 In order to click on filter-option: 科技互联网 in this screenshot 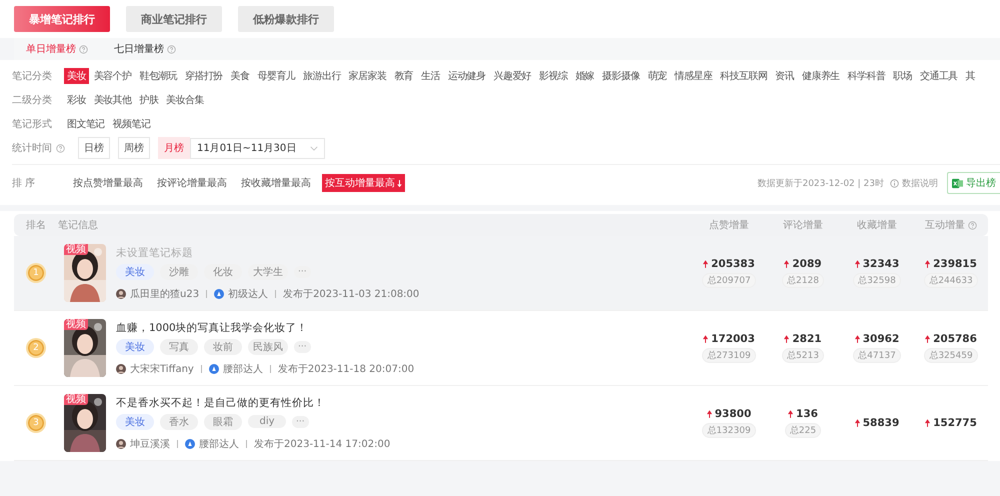, I will do `click(743, 76)`.